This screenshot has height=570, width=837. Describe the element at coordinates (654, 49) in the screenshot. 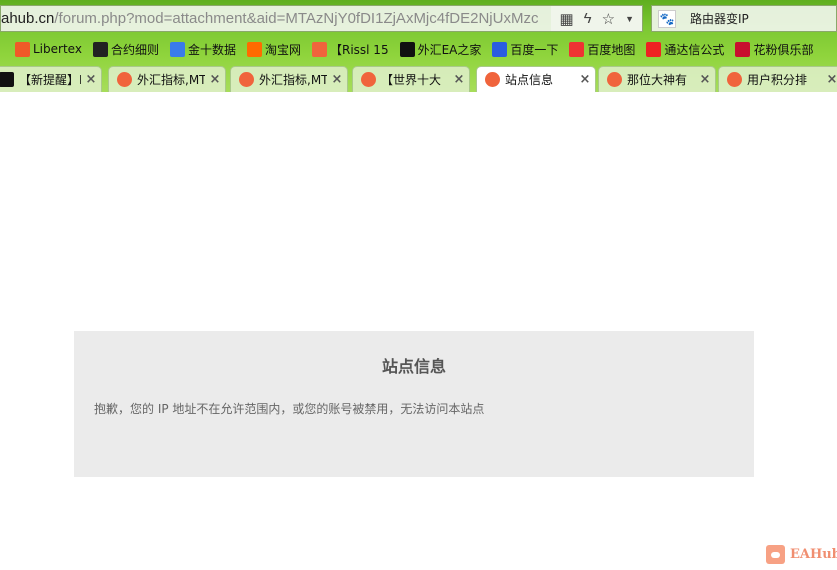

I see `gupiao-icon` at that location.